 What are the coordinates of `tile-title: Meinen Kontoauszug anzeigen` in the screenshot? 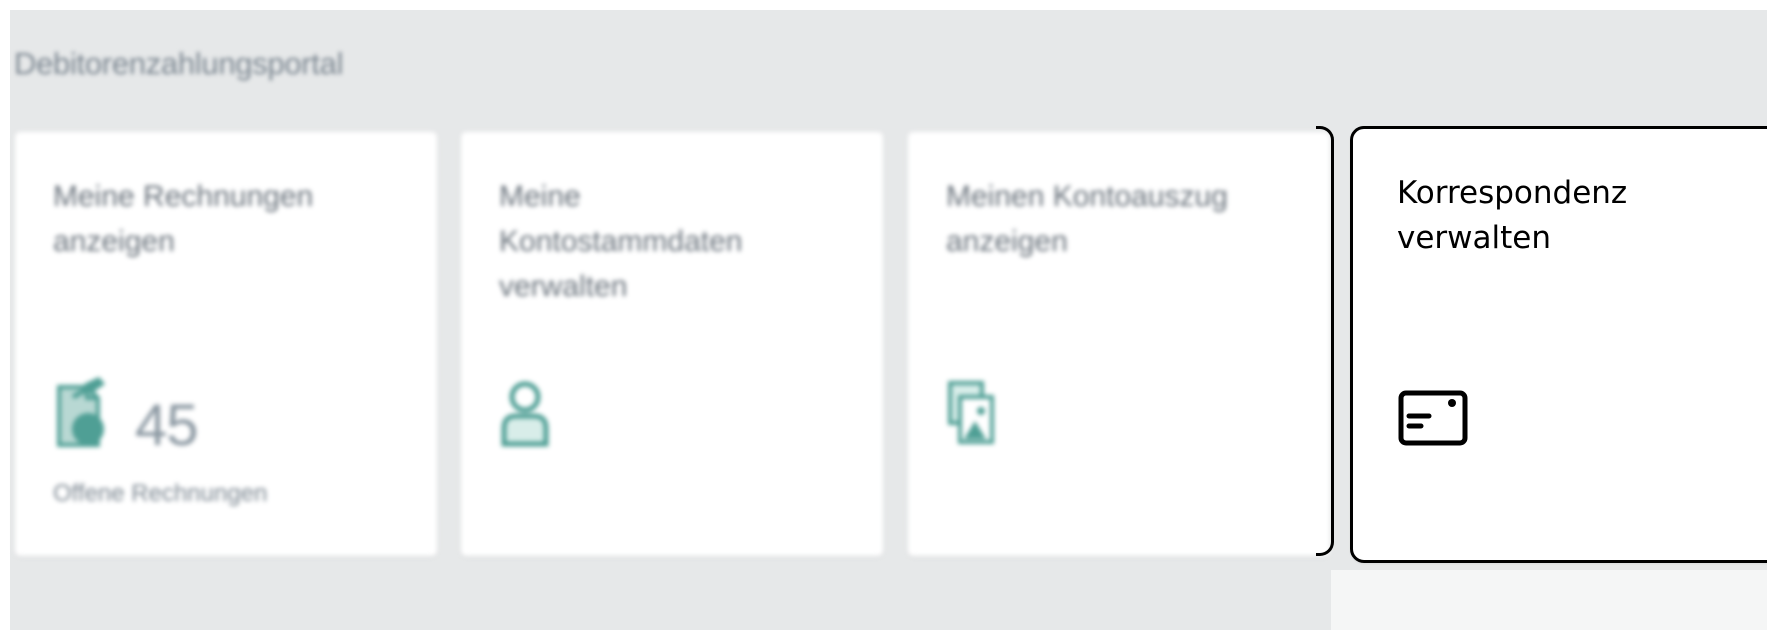 It's located at (1087, 219).